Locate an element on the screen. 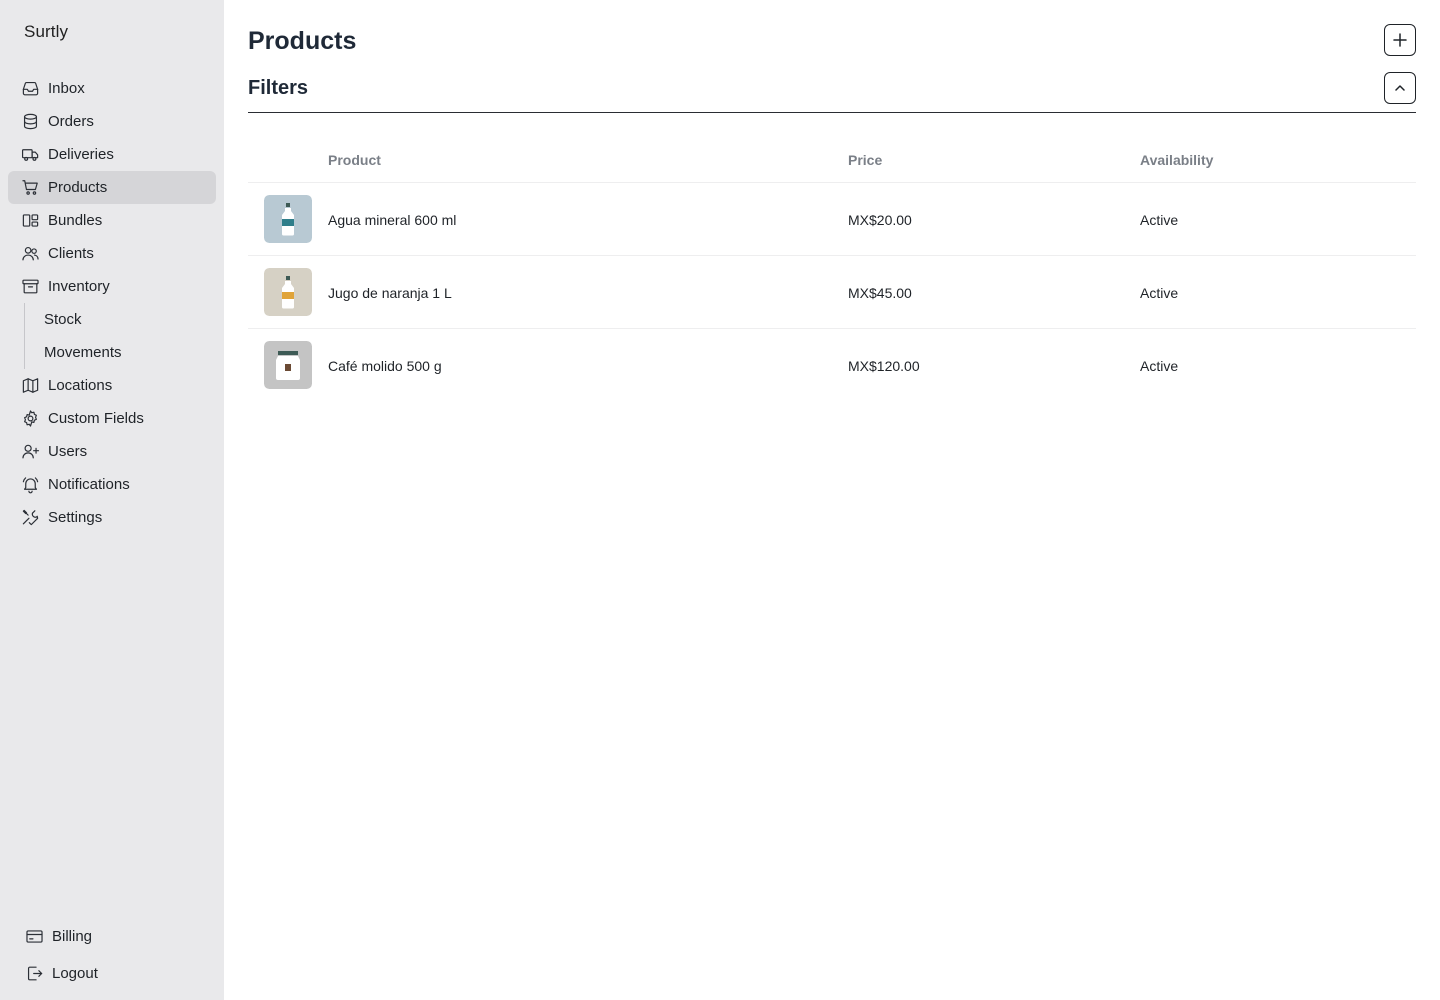 The height and width of the screenshot is (1000, 1440). sidebar-item-label: Settings is located at coordinates (75, 517).